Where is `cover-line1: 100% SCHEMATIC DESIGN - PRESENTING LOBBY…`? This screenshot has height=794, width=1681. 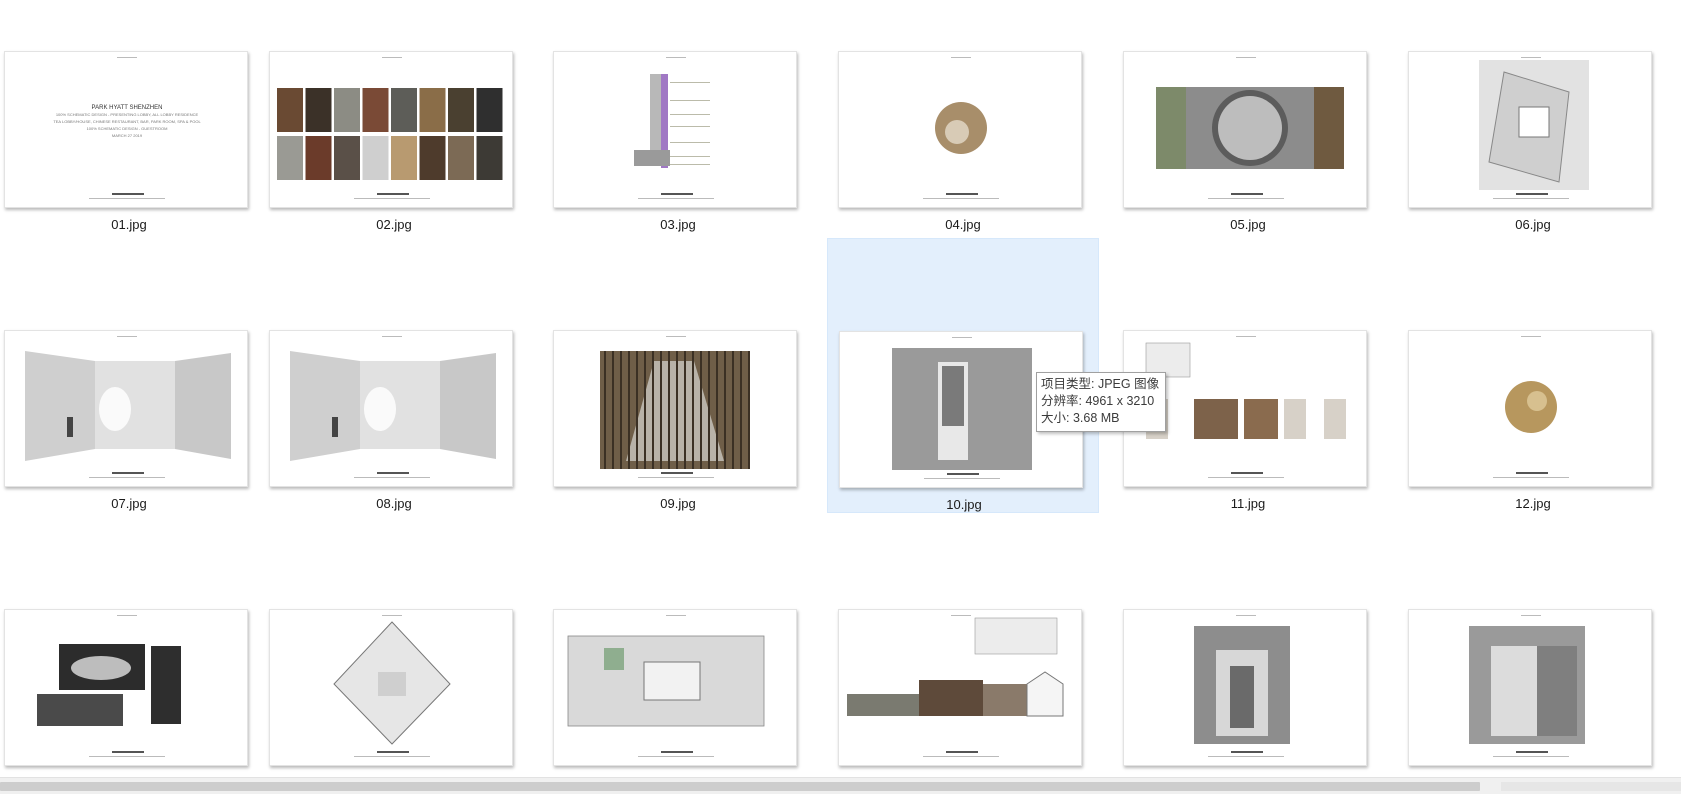
cover-line1: 100% SCHEMATIC DESIGN - PRESENTING LOBBY… is located at coordinates (127, 114).